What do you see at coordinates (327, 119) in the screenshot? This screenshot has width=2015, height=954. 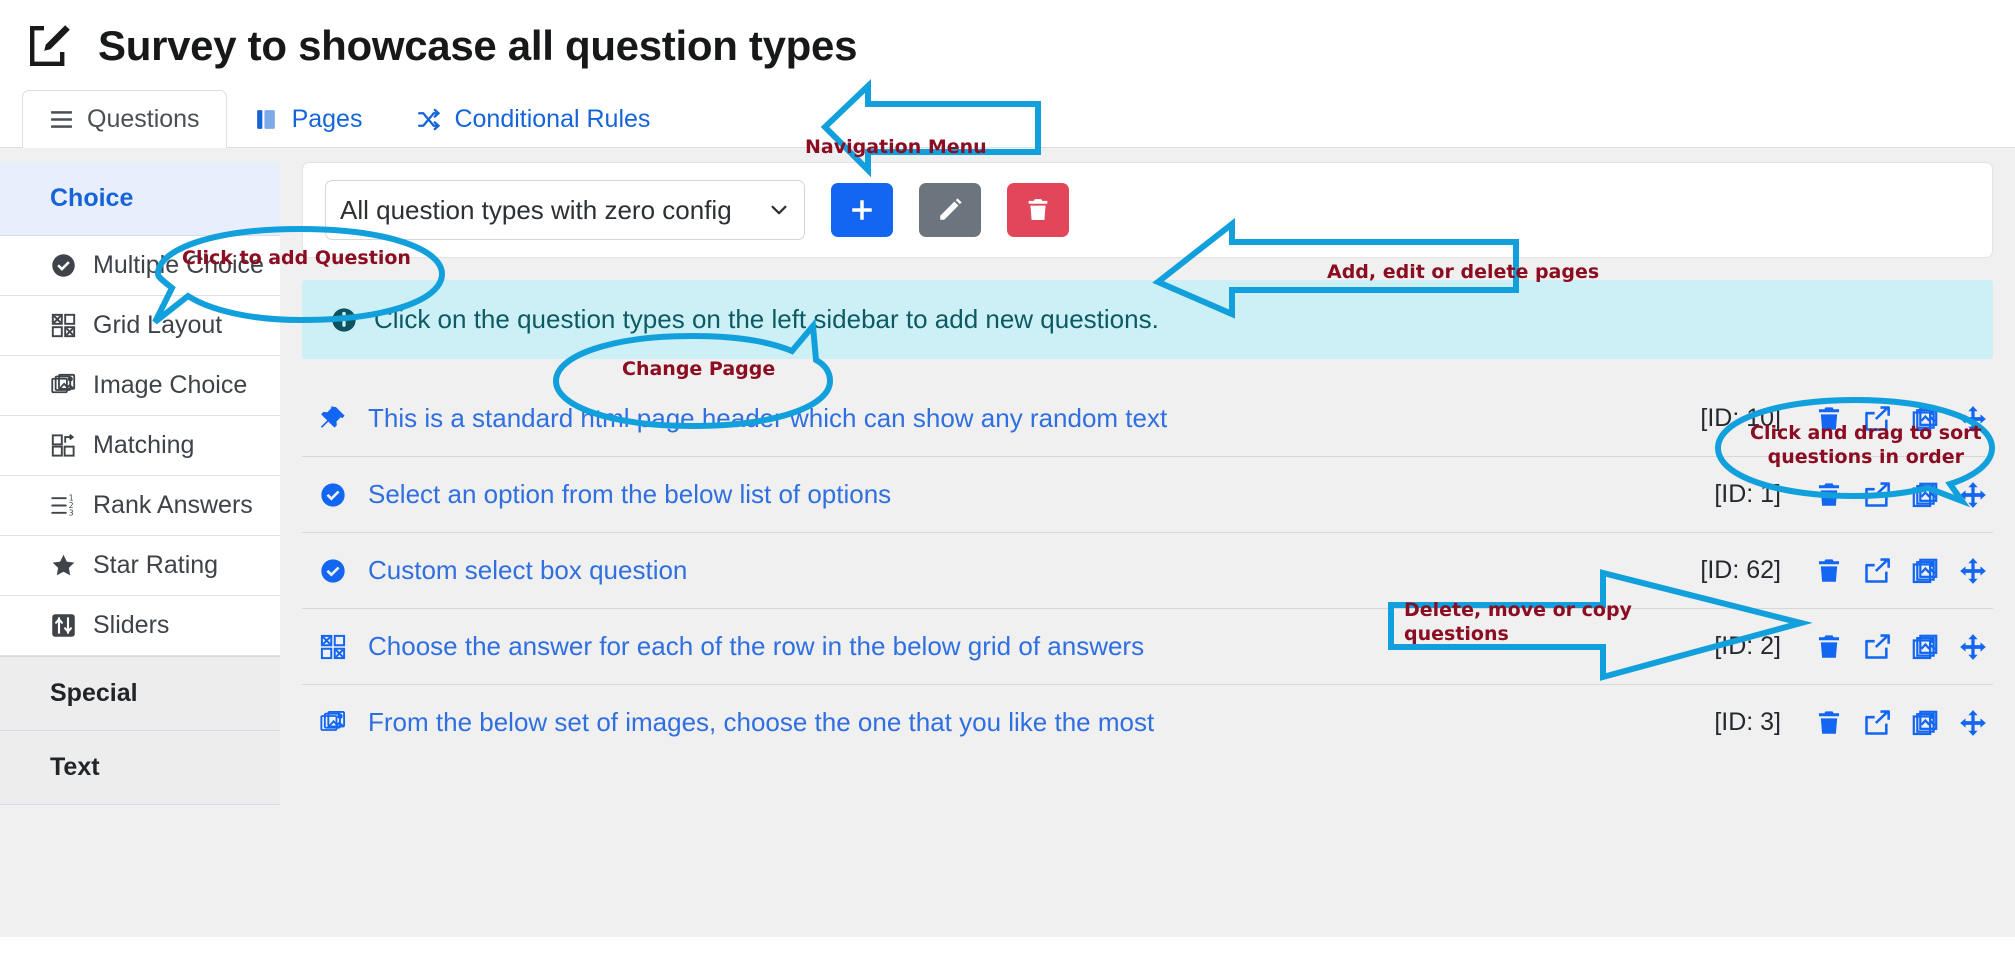 I see `tab-pages-label: Pages` at bounding box center [327, 119].